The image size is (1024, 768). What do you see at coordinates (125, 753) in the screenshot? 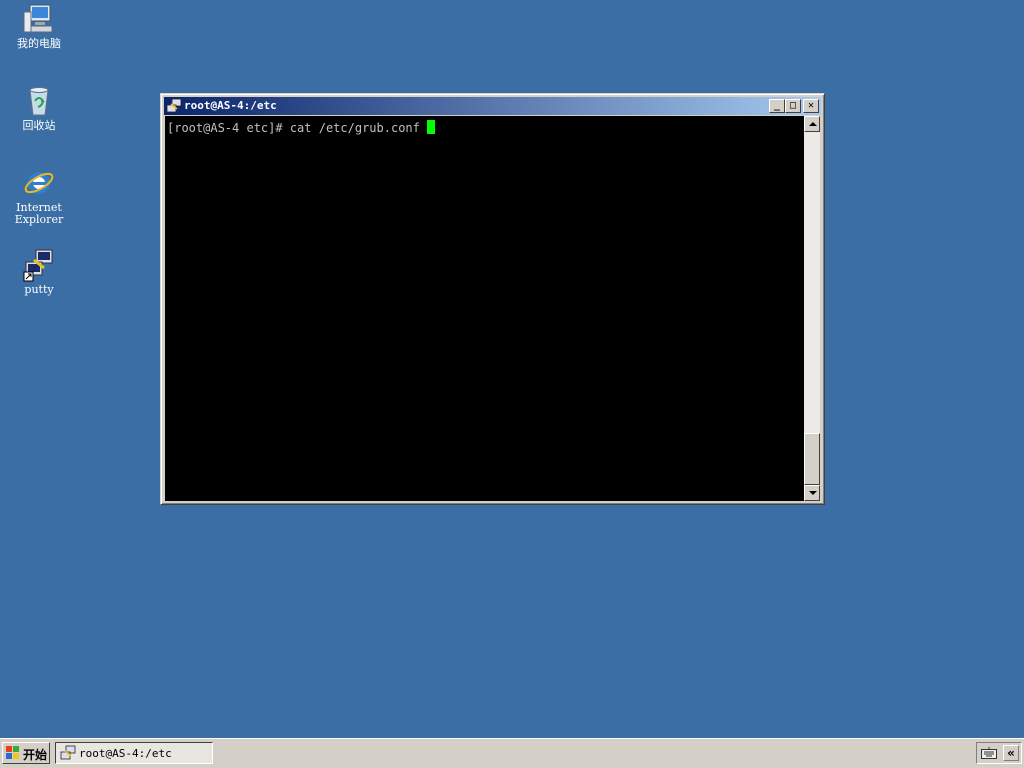
I see `taskbar-item-label: root@AS-4:/etc` at bounding box center [125, 753].